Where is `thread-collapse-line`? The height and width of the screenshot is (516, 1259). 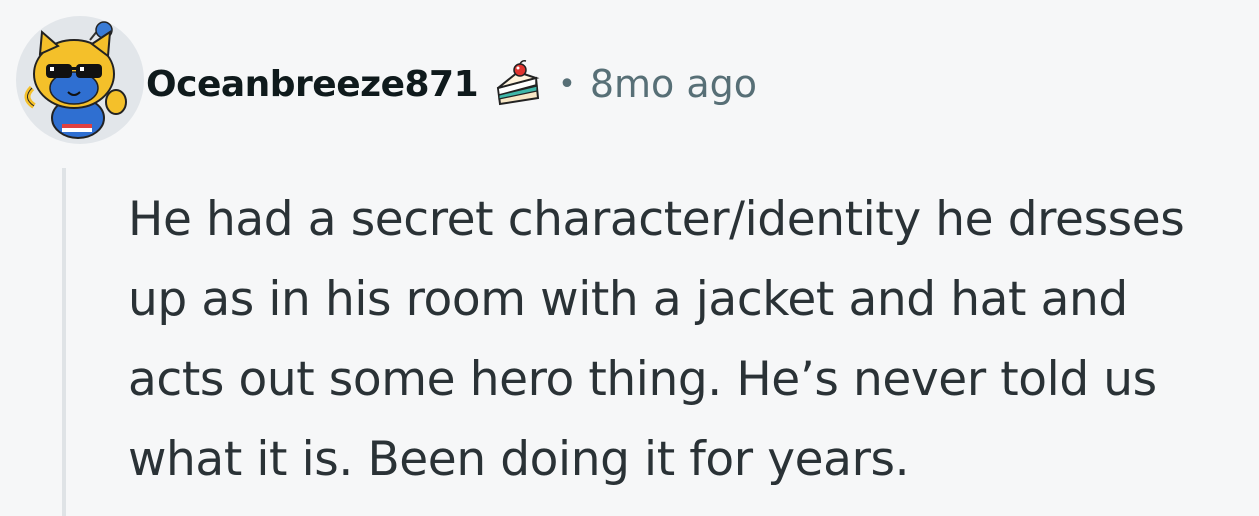
thread-collapse-line is located at coordinates (64, 342).